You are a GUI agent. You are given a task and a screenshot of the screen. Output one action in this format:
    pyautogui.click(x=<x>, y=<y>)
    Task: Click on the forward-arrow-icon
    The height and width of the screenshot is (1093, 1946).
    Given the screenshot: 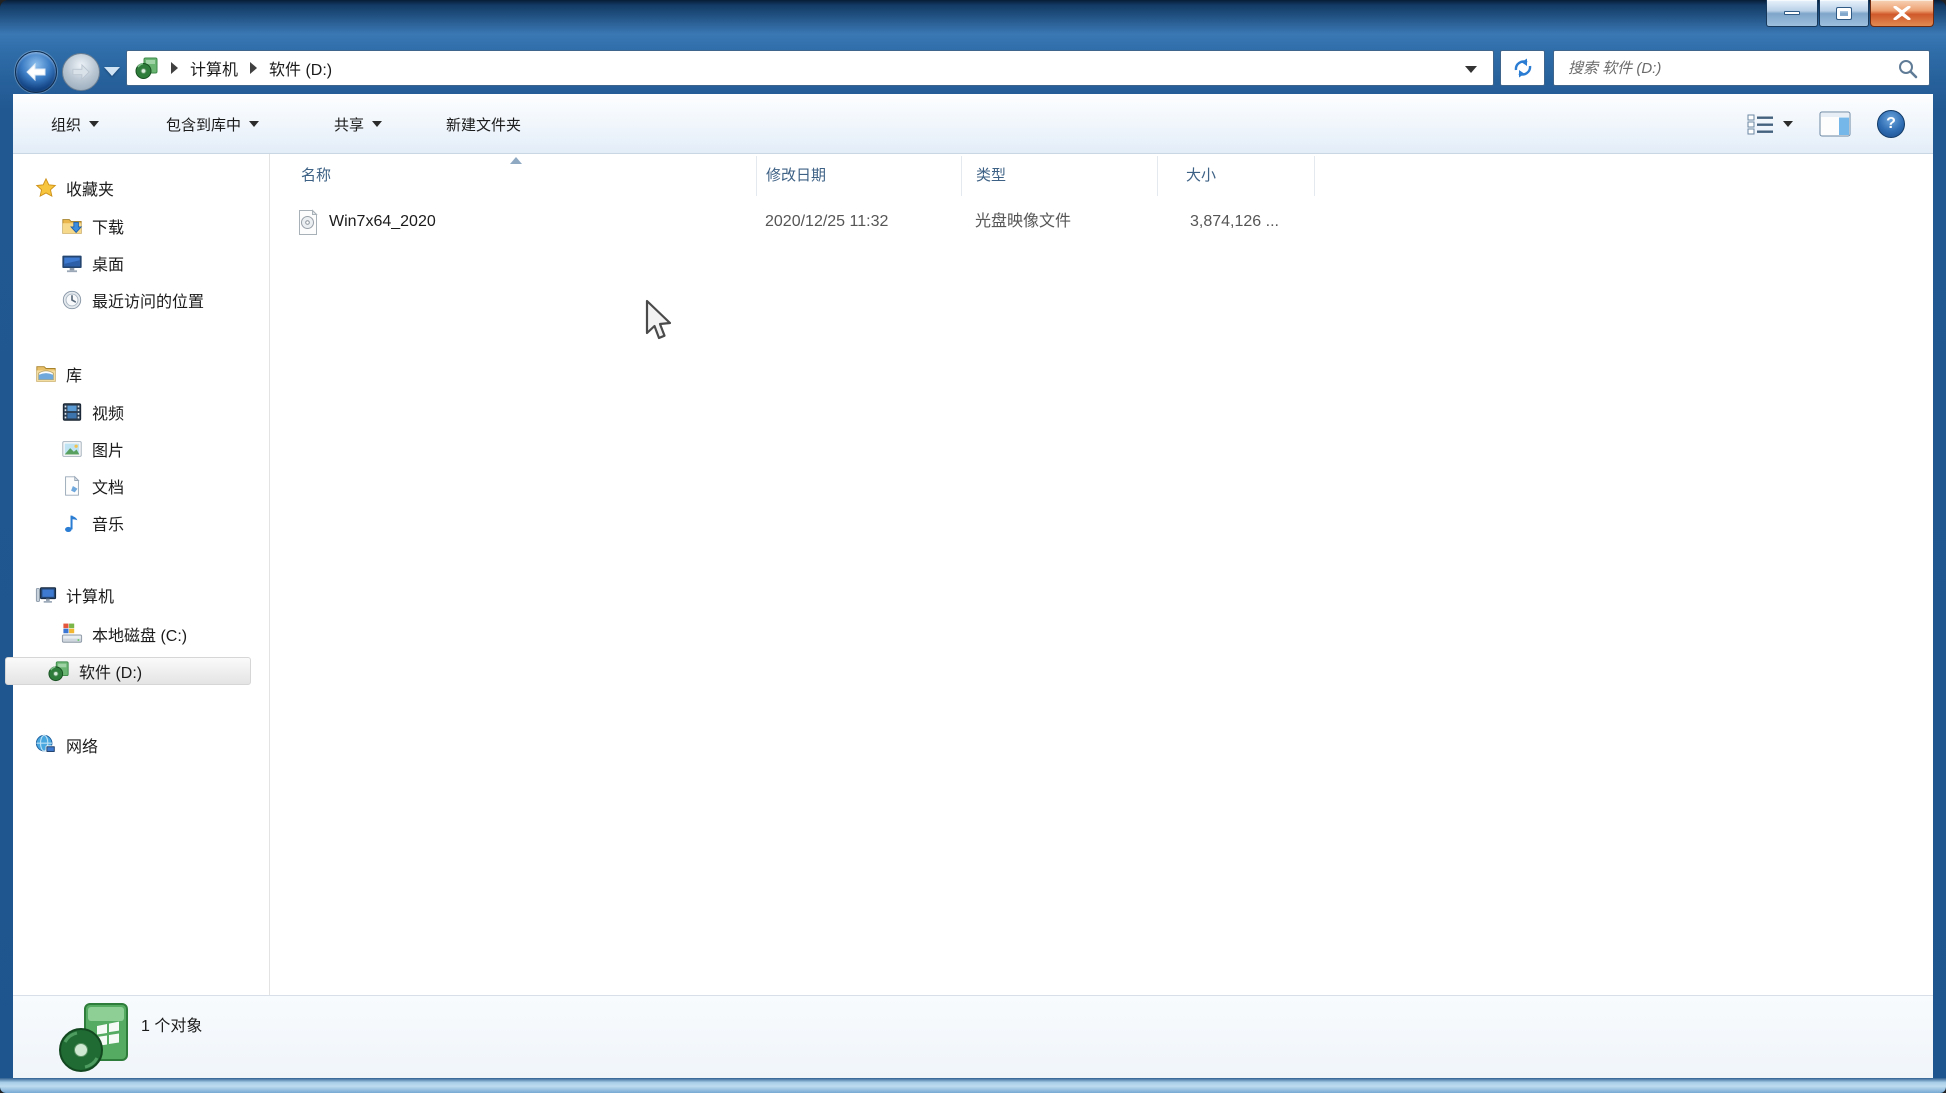 What is the action you would take?
    pyautogui.click(x=81, y=72)
    